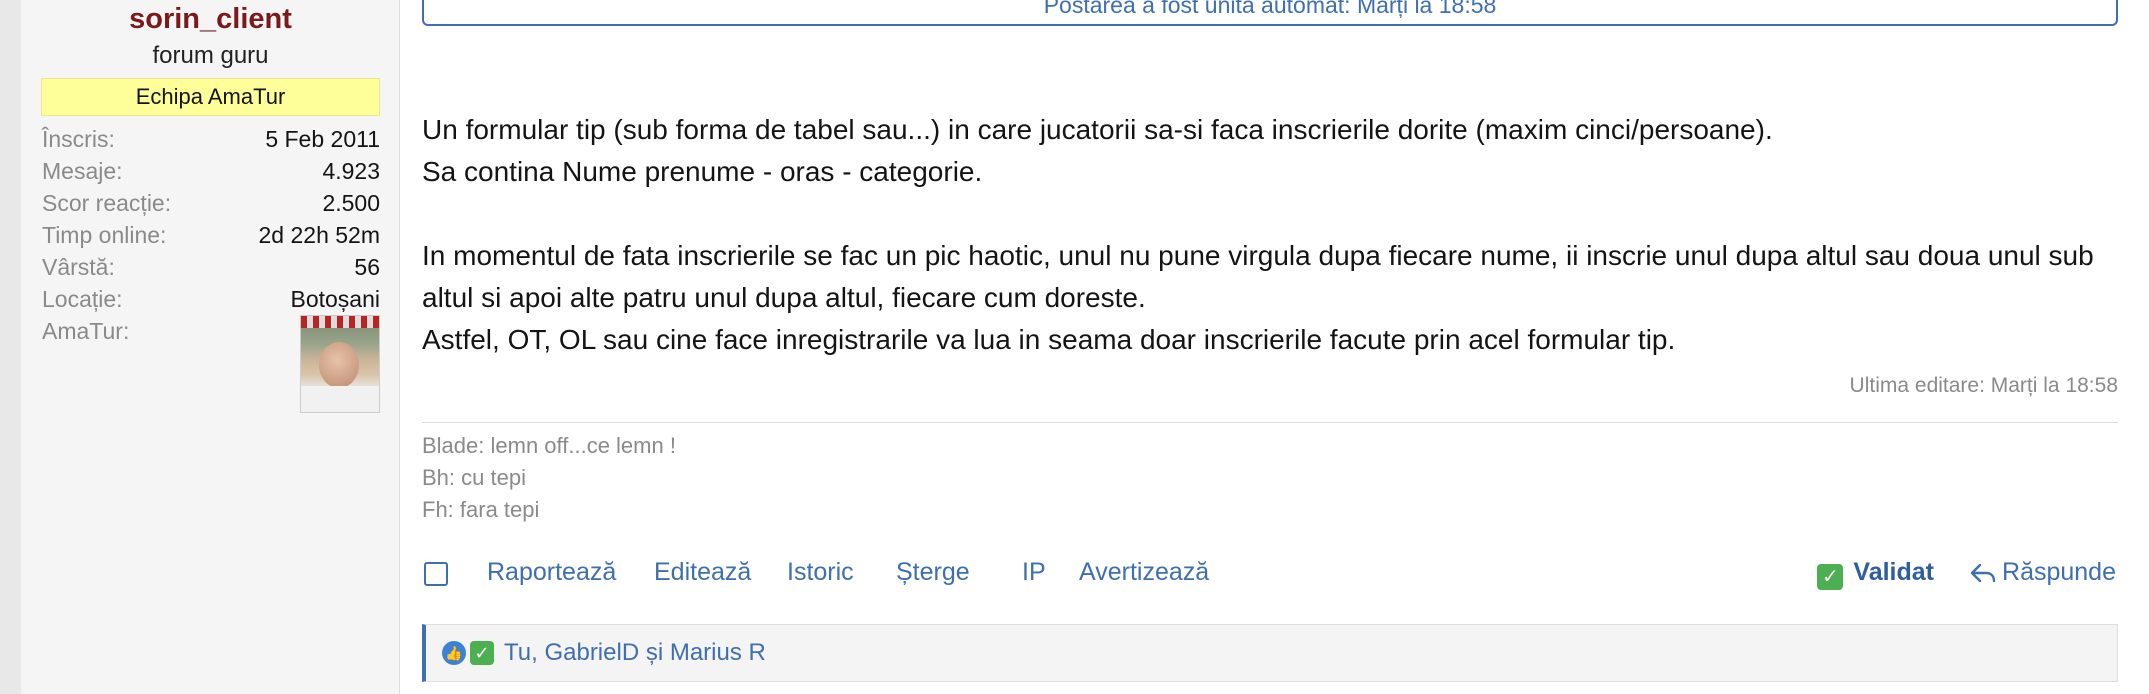 The image size is (2149, 694). I want to click on signature-line: Fh: fara tepi, so click(481, 509).